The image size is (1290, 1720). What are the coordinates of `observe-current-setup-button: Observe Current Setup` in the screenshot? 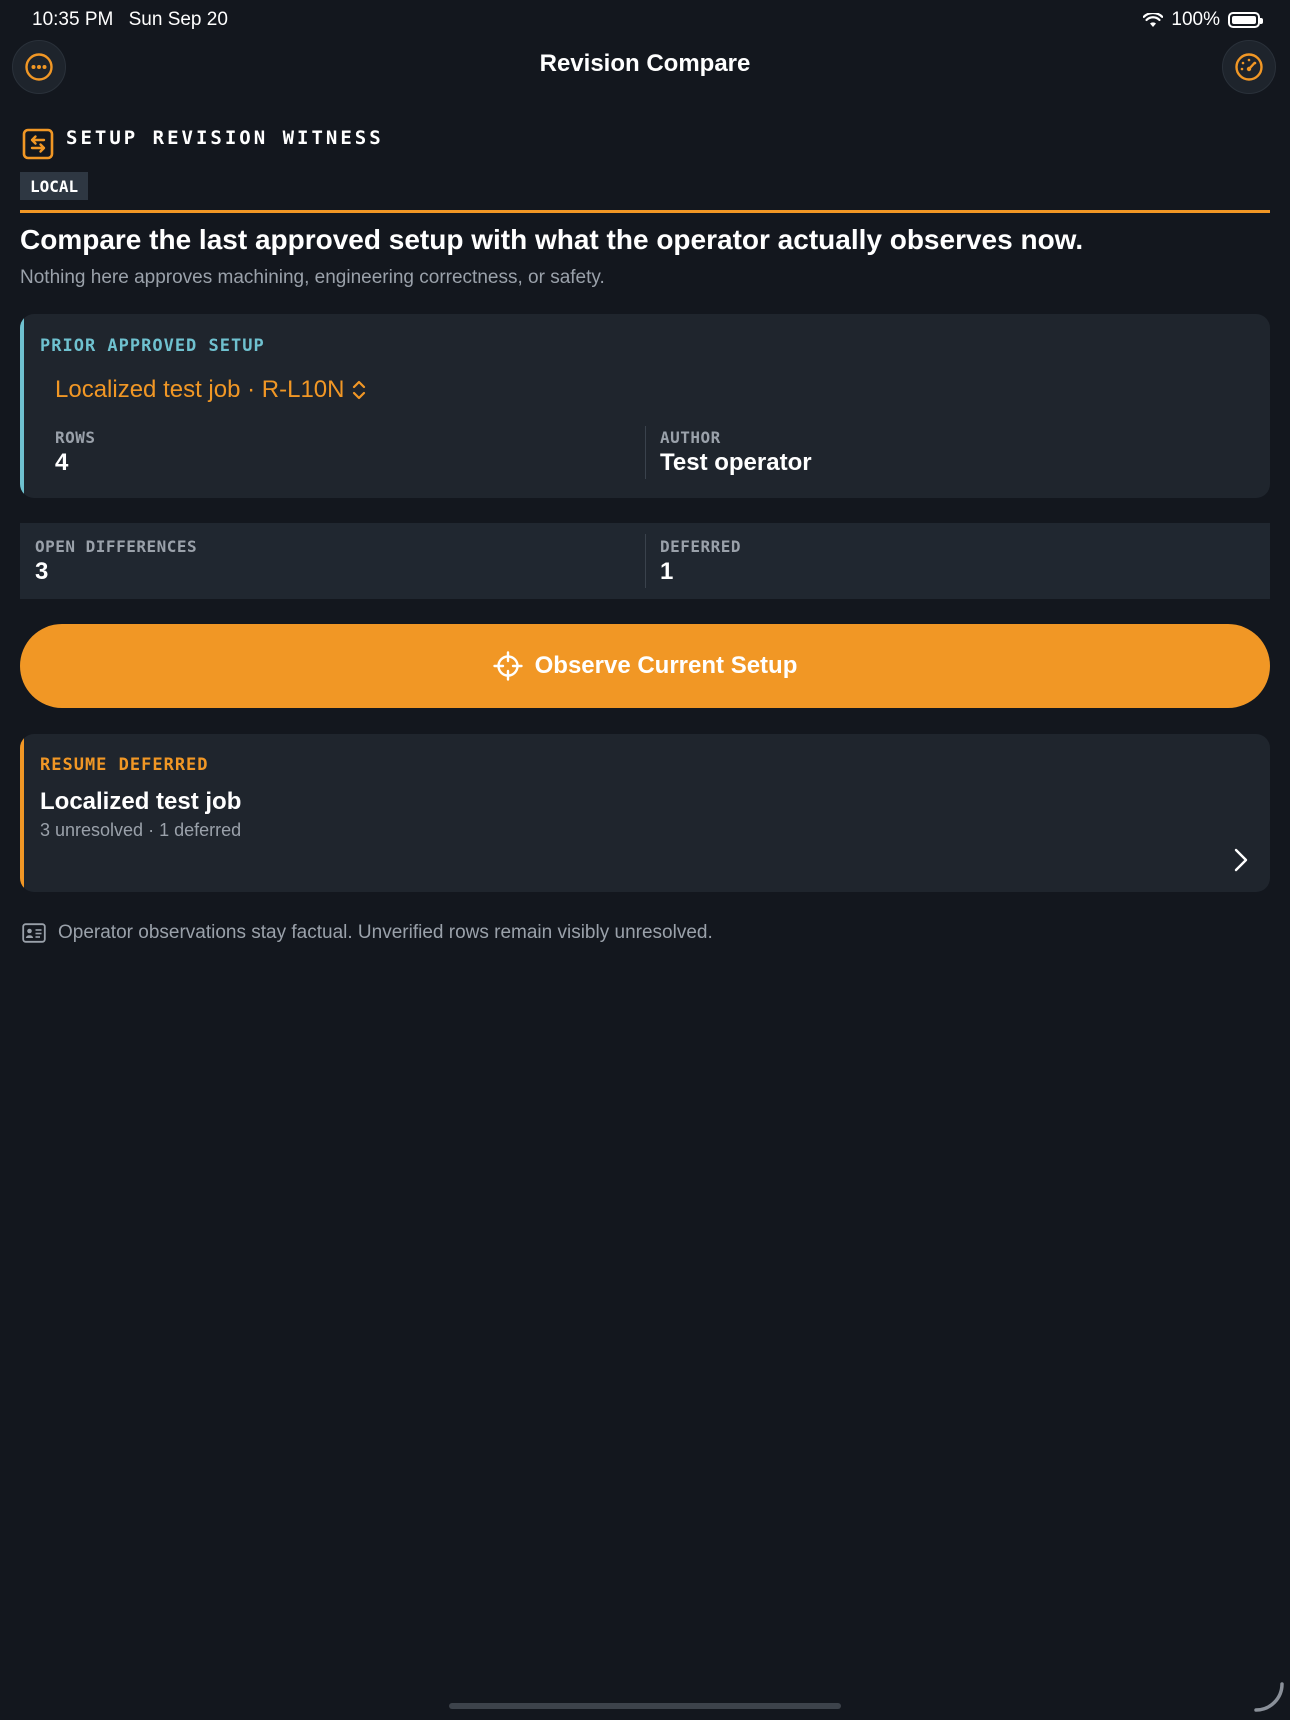 It's located at (645, 666).